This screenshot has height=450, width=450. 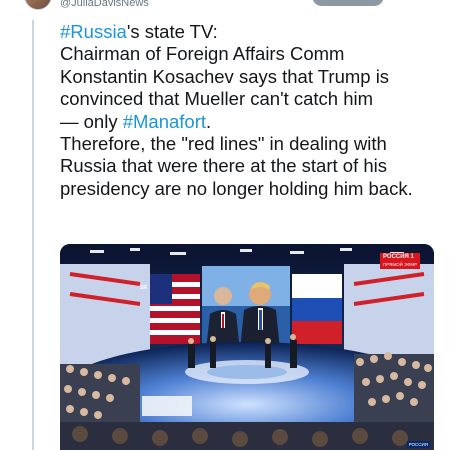 I want to click on avatar, so click(x=38, y=5).